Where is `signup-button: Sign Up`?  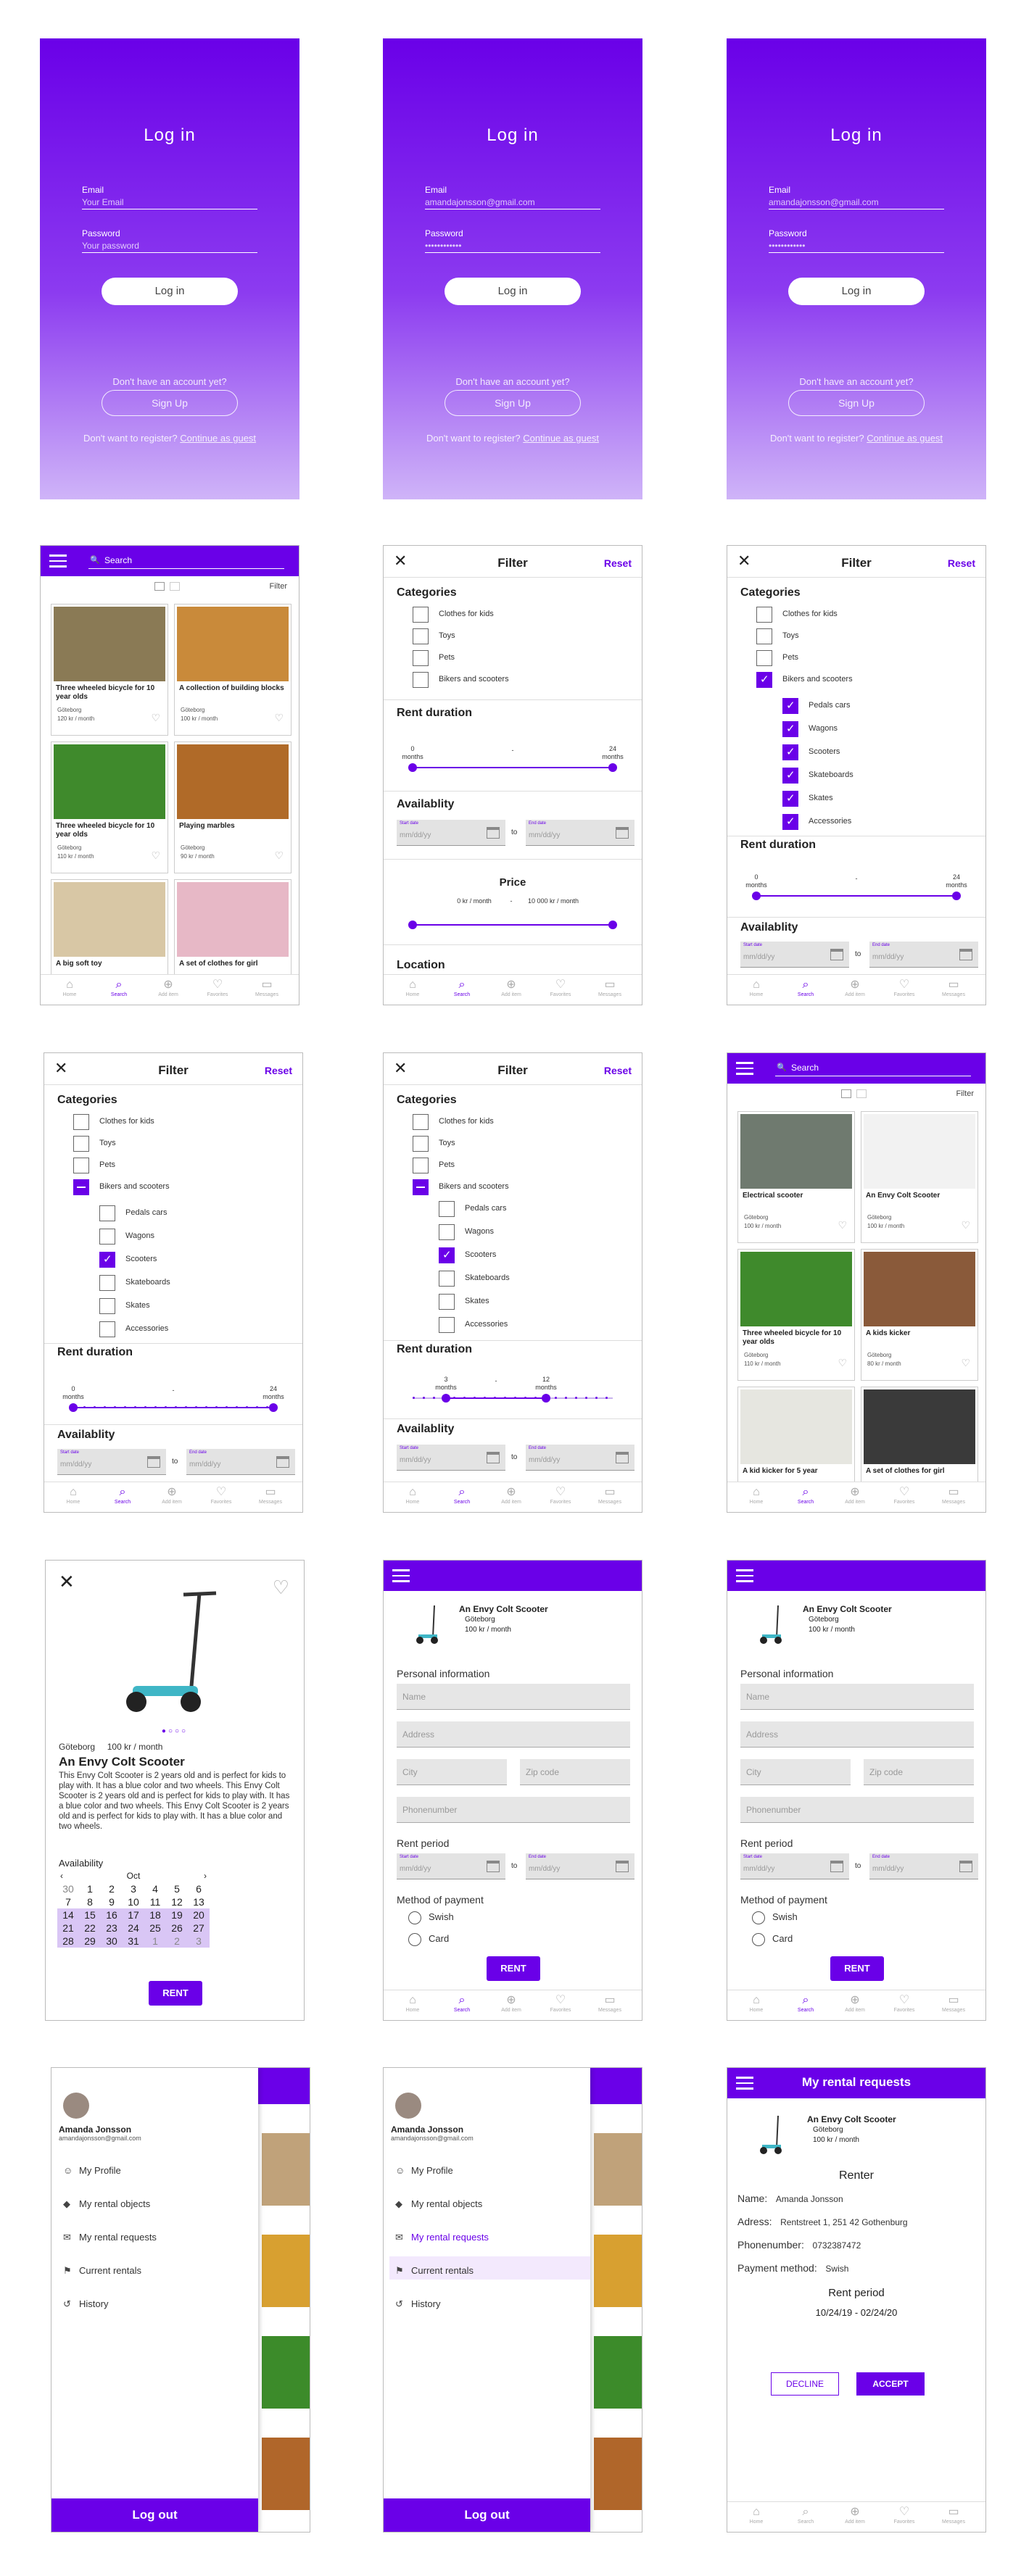
signup-button: Sign Up is located at coordinates (856, 403).